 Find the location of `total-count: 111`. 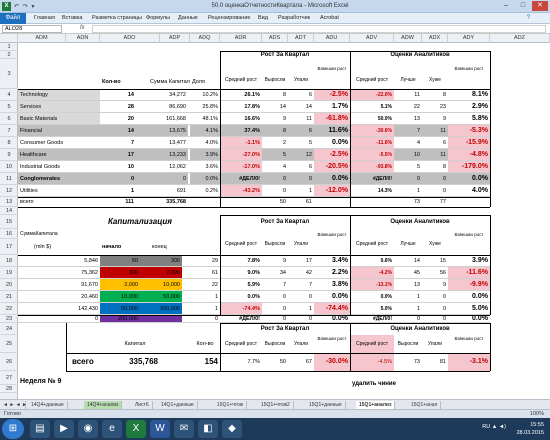

total-count: 111 is located at coordinates (118, 202).